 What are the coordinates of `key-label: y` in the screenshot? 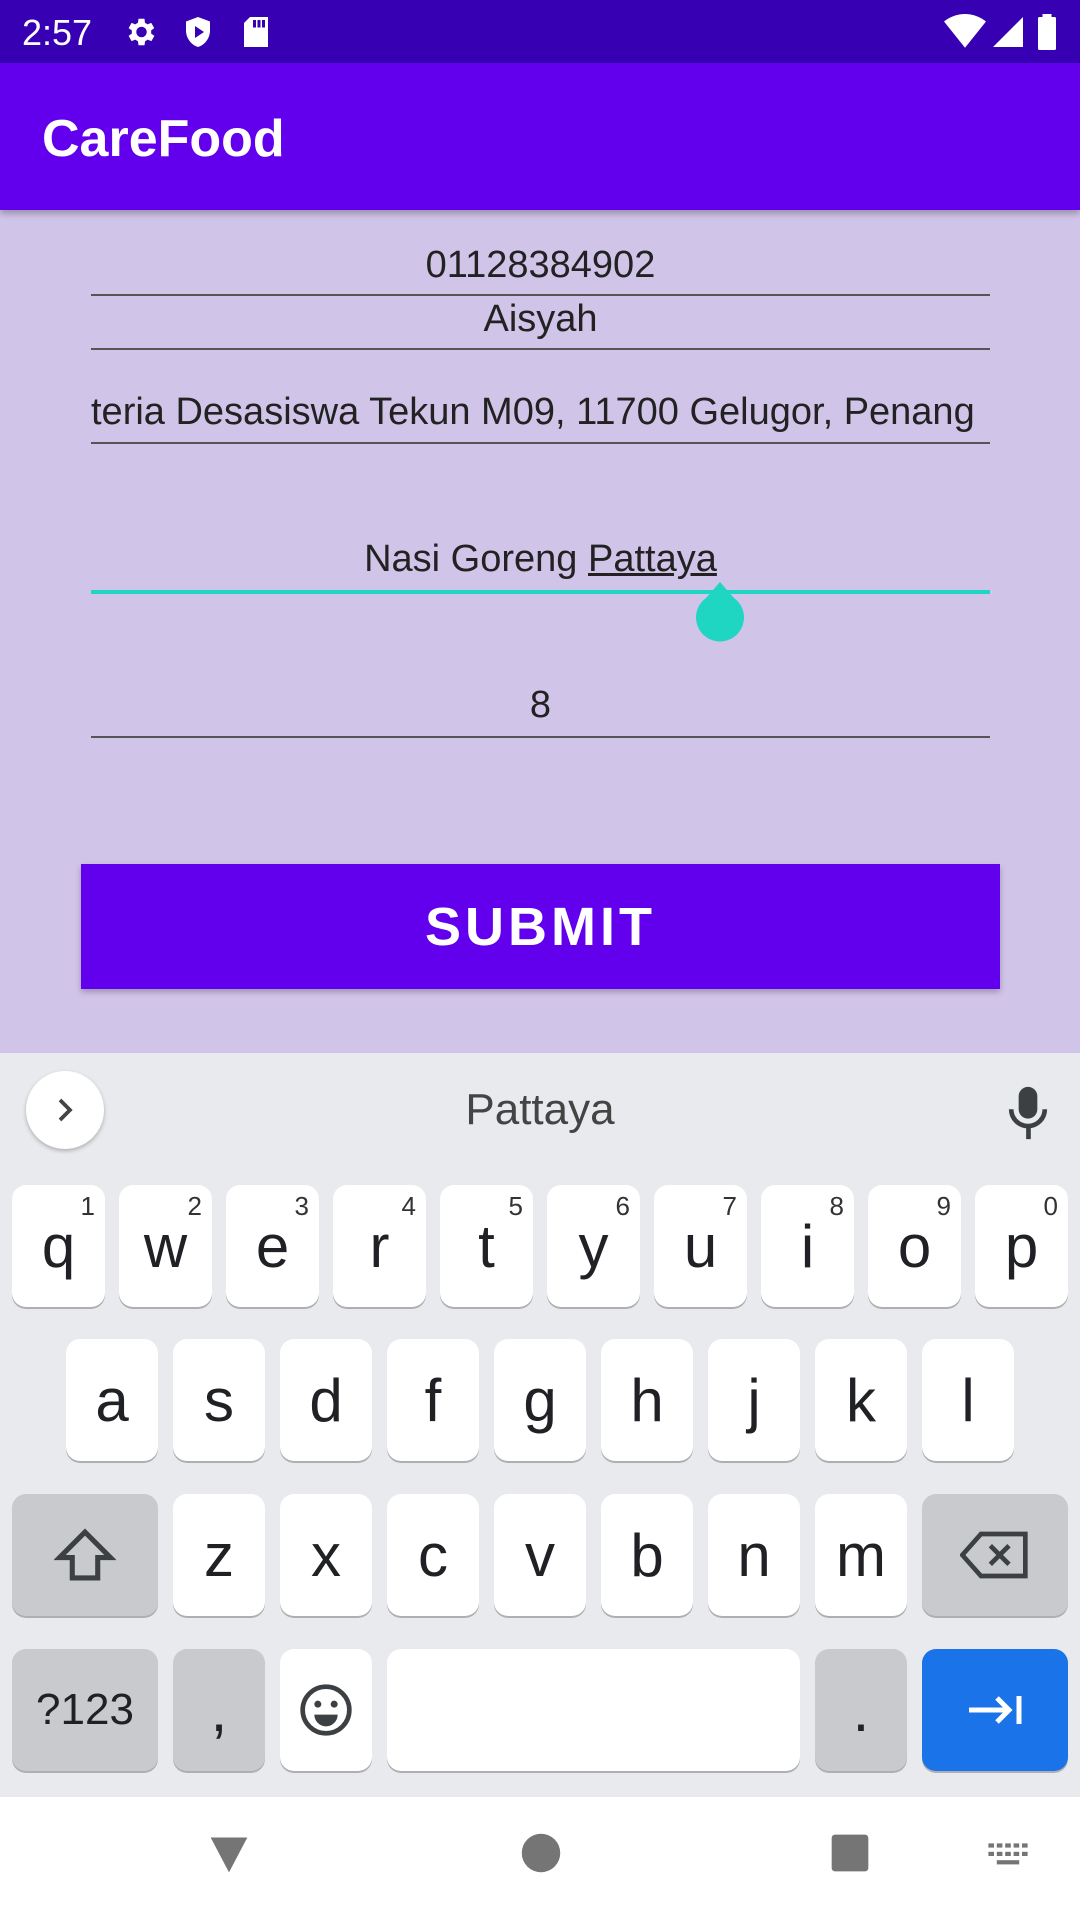 It's located at (593, 1246).